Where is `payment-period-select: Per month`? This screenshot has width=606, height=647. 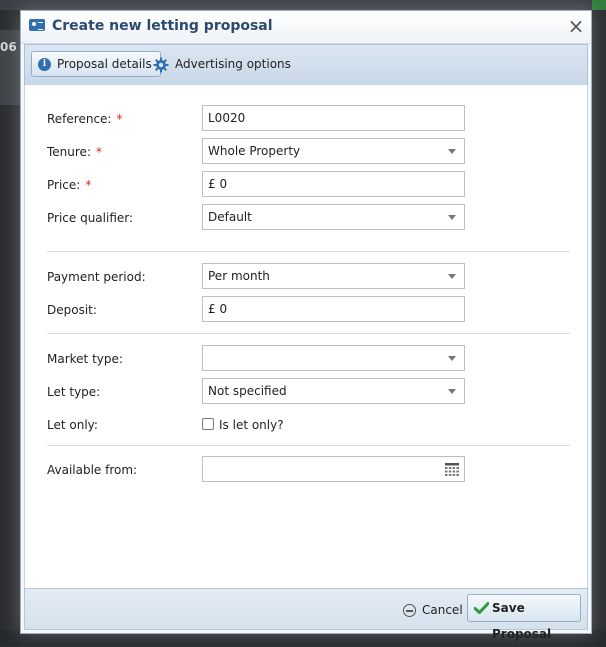 payment-period-select: Per month is located at coordinates (333, 276).